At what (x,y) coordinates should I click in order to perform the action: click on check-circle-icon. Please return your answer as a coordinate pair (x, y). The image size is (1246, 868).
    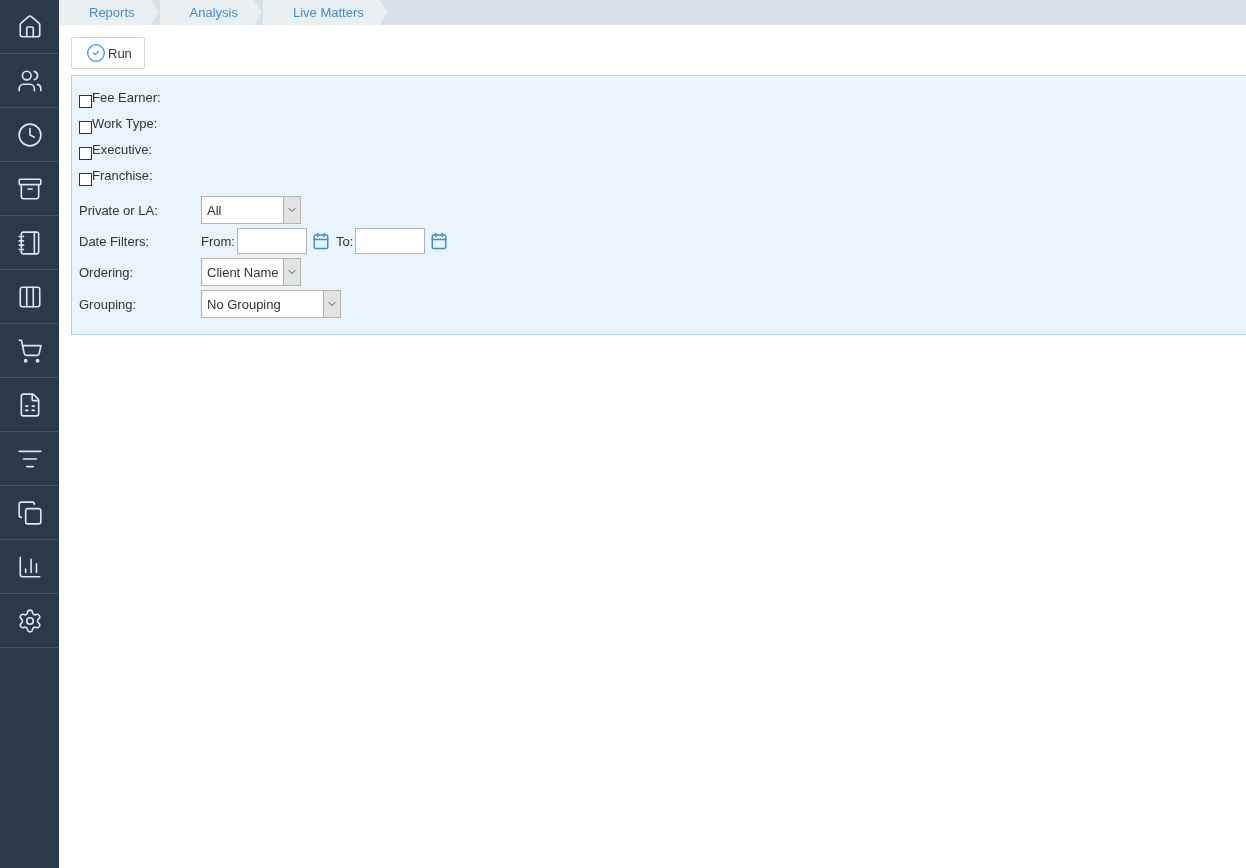
    Looking at the image, I should click on (96, 53).